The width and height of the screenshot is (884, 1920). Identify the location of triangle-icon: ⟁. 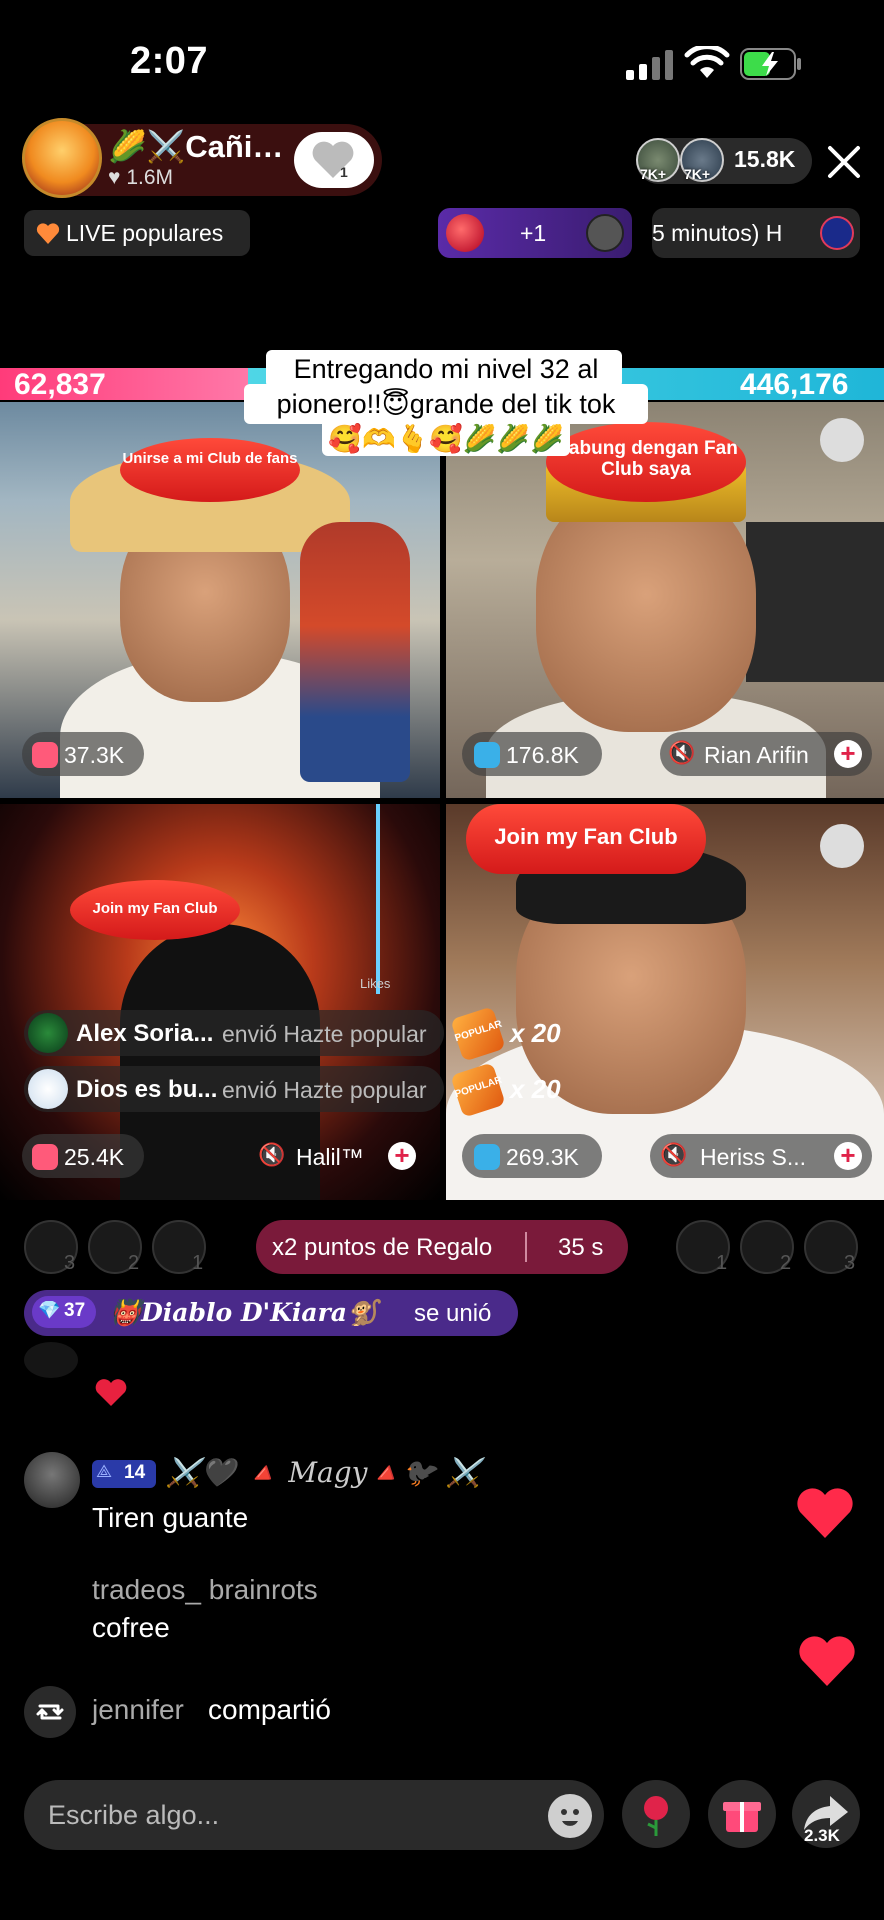
(104, 1471).